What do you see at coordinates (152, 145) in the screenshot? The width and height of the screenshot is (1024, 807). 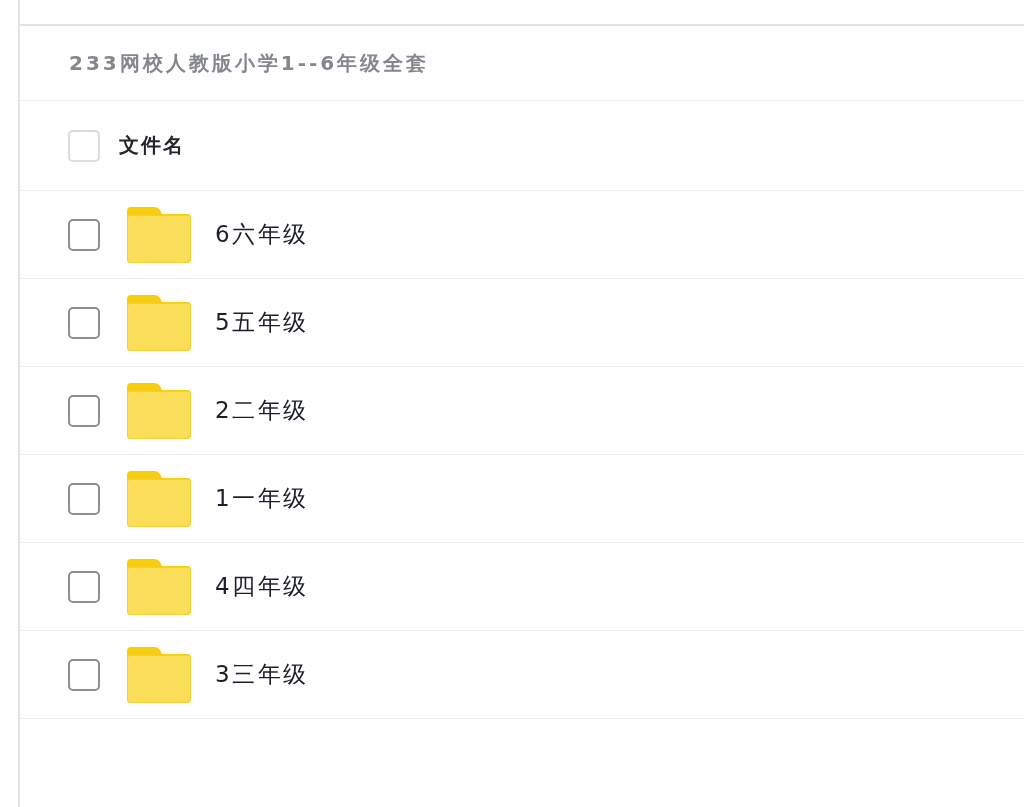 I see `column-header: 文件名` at bounding box center [152, 145].